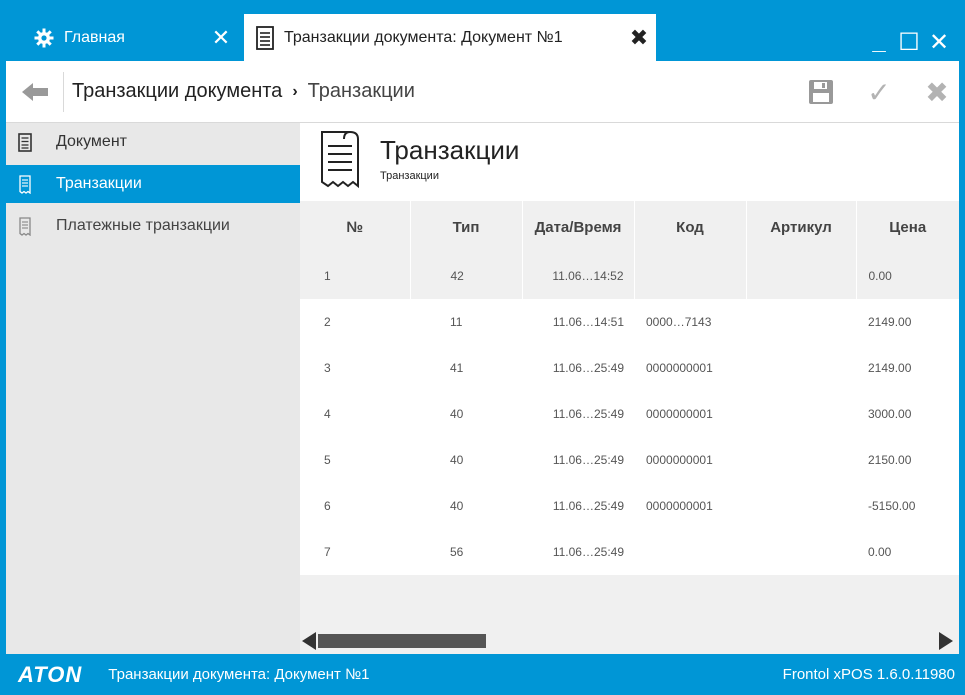 The image size is (965, 695). Describe the element at coordinates (355, 322) in the screenshot. I see `cell-number: 2` at that location.